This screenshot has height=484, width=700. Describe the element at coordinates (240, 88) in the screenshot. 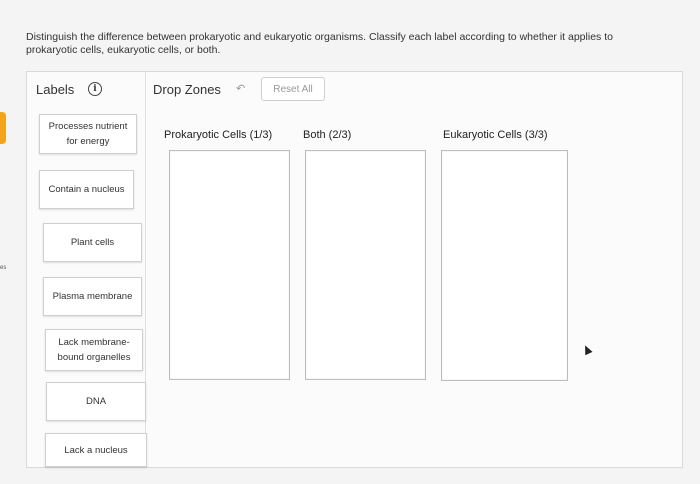

I see `undo-icon: ↶` at that location.